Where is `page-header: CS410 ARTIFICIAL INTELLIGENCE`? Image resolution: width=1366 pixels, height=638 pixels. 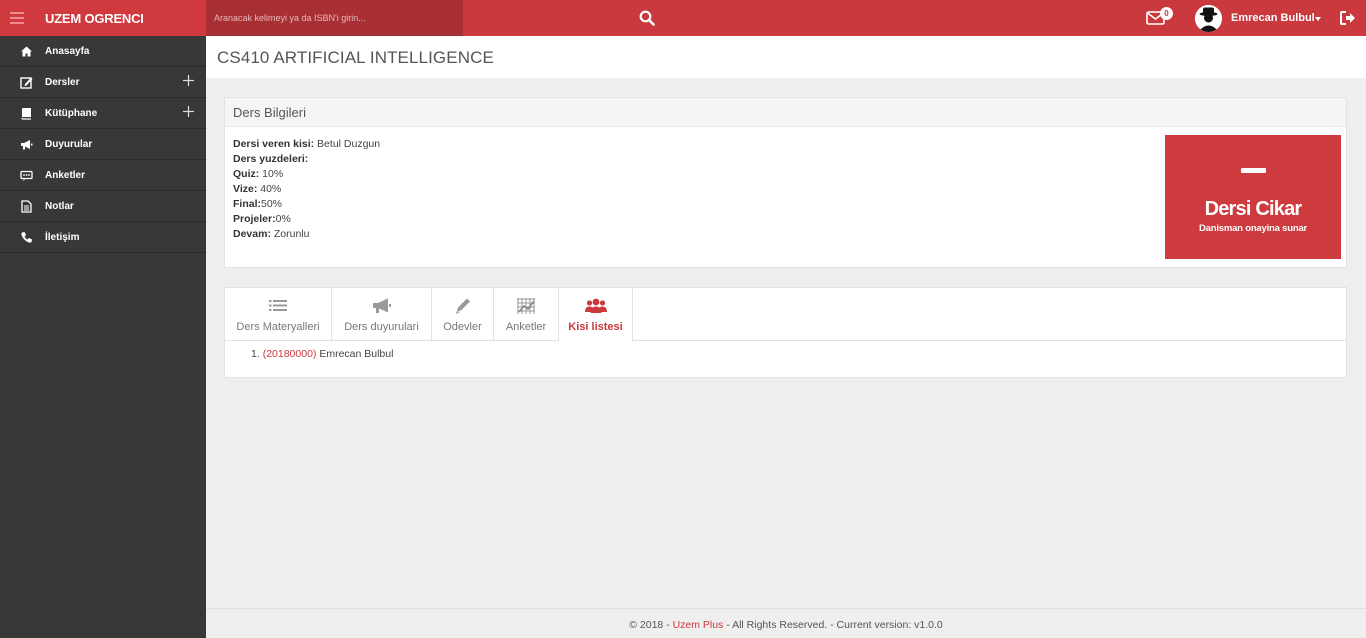 page-header: CS410 ARTIFICIAL INTELLIGENCE is located at coordinates (786, 57).